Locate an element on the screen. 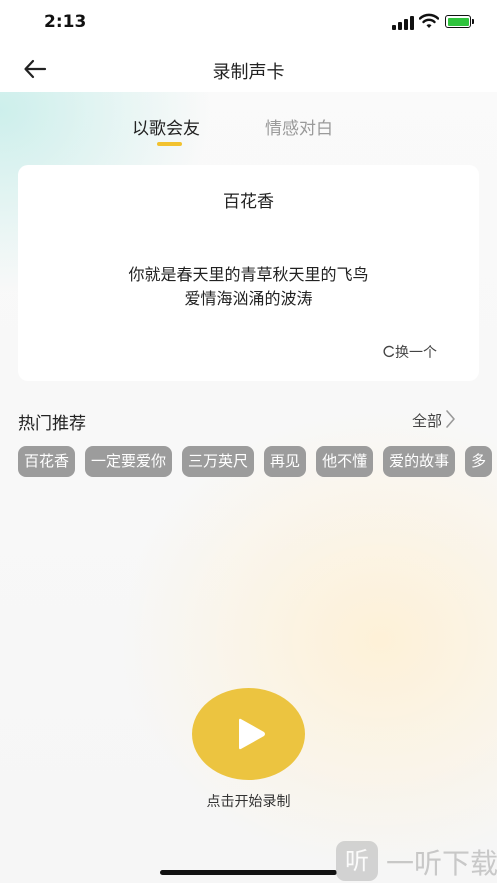 This screenshot has width=497, height=883. chevron-right-icon is located at coordinates (450, 419).